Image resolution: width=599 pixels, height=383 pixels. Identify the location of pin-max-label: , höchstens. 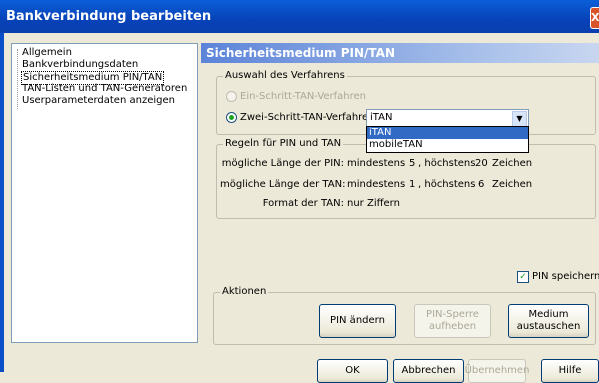
(447, 163).